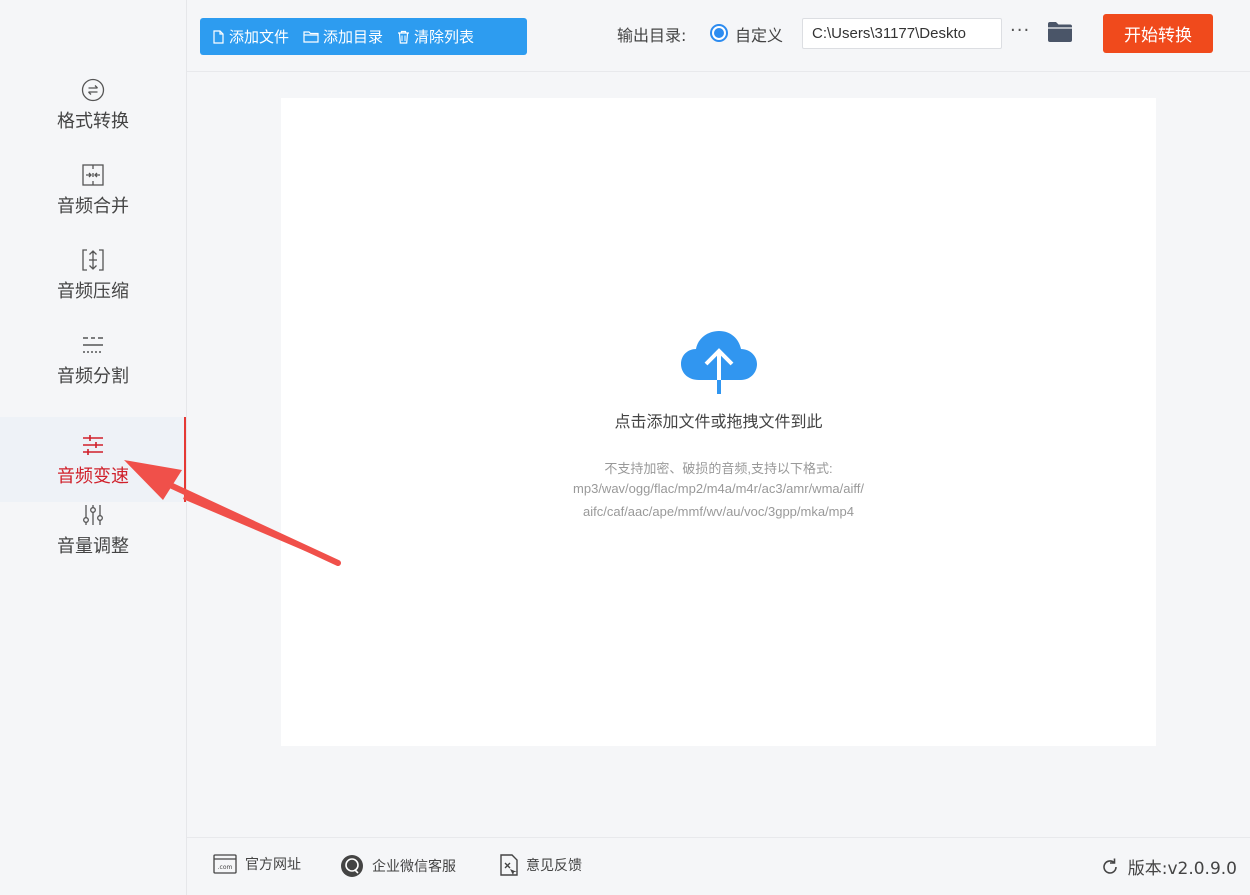  What do you see at coordinates (311, 37) in the screenshot?
I see `folder-outline-icon` at bounding box center [311, 37].